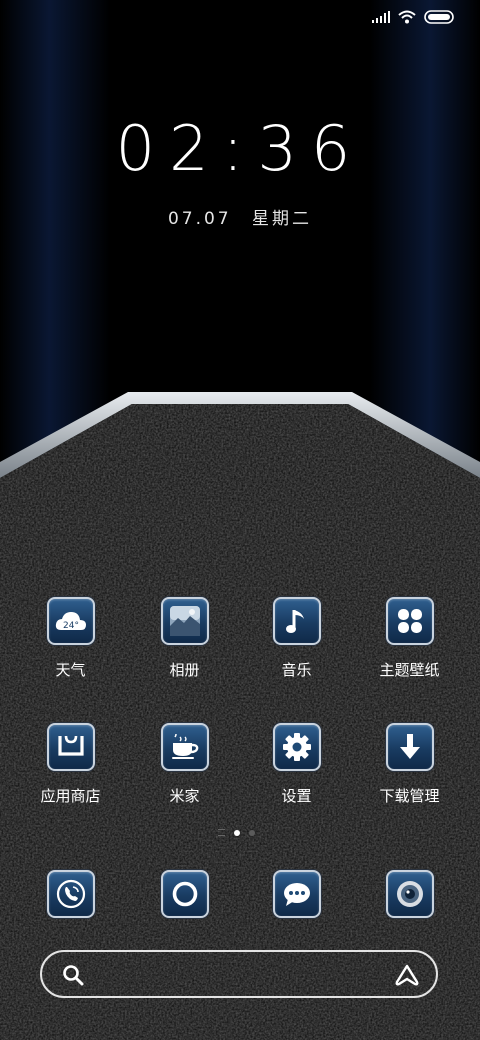  What do you see at coordinates (407, 975) in the screenshot?
I see `assistant-icon` at bounding box center [407, 975].